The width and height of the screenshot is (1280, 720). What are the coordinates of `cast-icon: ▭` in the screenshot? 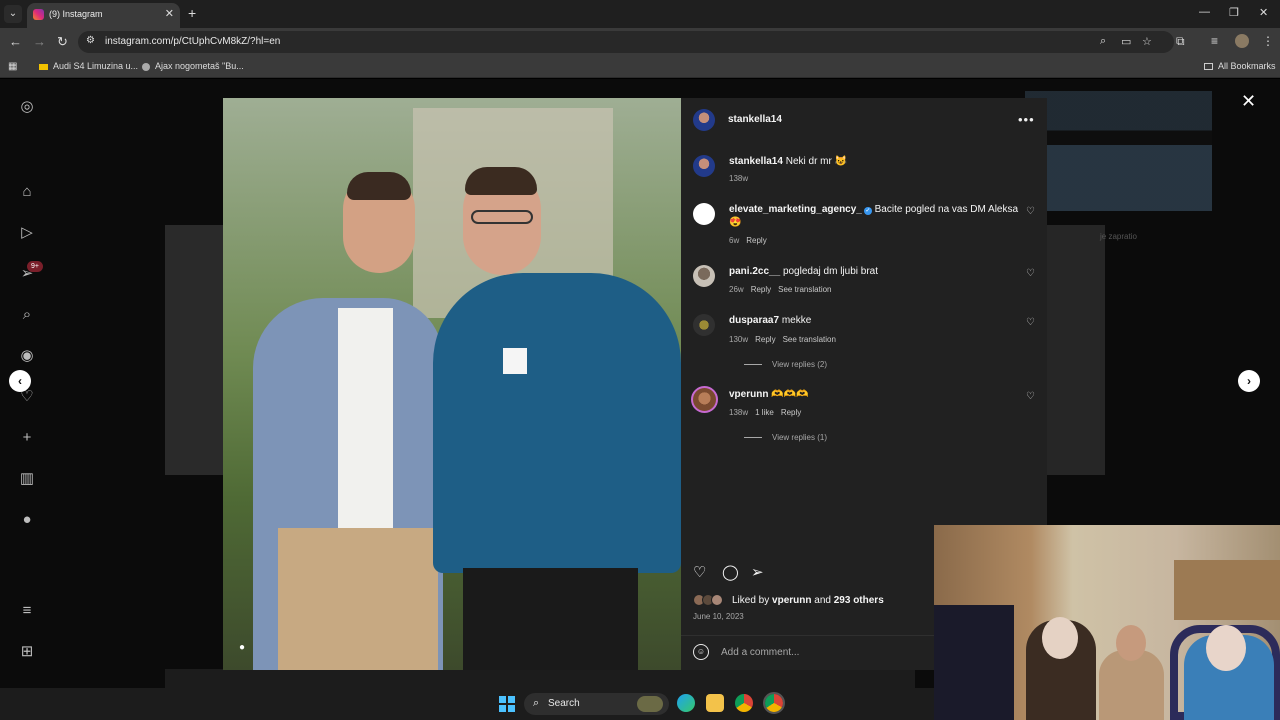 It's located at (1126, 41).